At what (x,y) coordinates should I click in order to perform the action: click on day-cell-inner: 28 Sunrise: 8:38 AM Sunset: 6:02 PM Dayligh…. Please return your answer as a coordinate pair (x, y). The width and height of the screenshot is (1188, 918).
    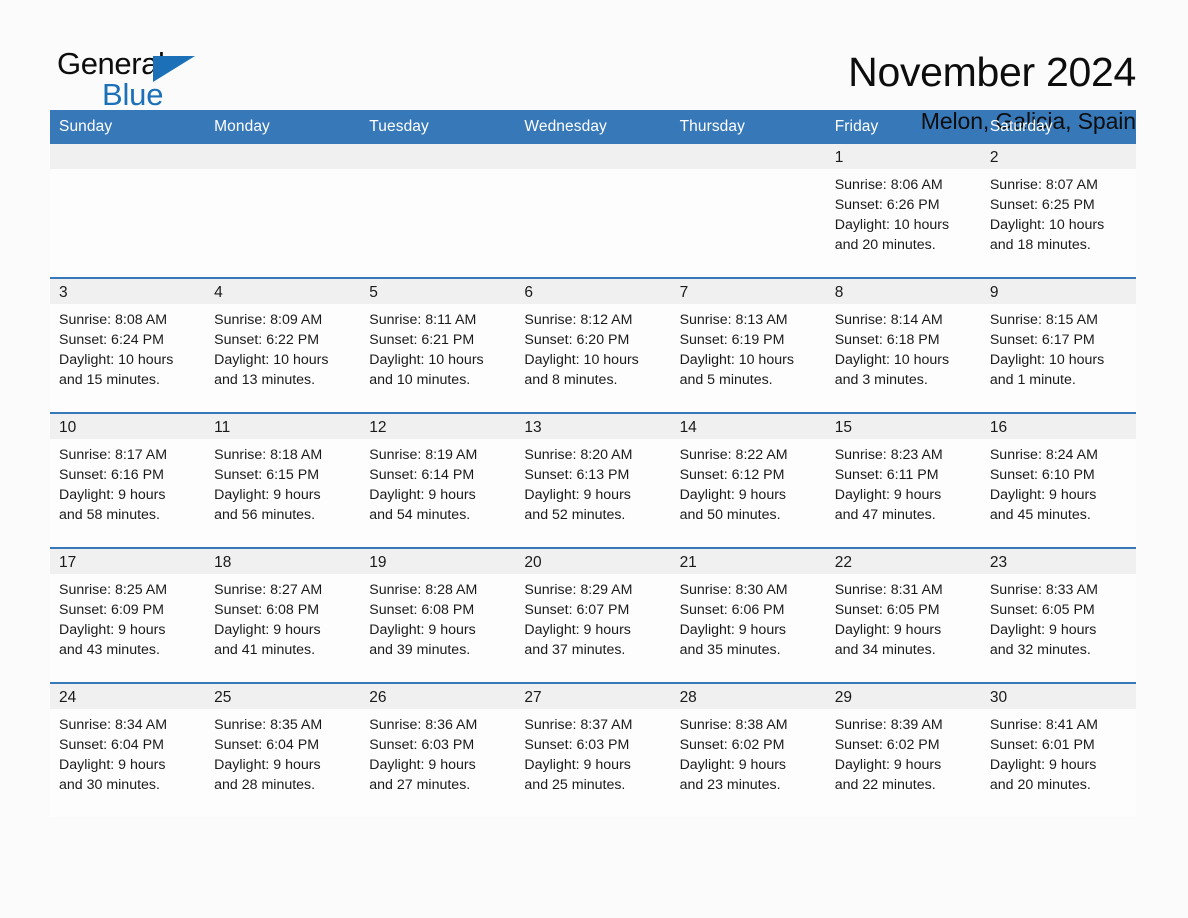
    Looking at the image, I should click on (748, 750).